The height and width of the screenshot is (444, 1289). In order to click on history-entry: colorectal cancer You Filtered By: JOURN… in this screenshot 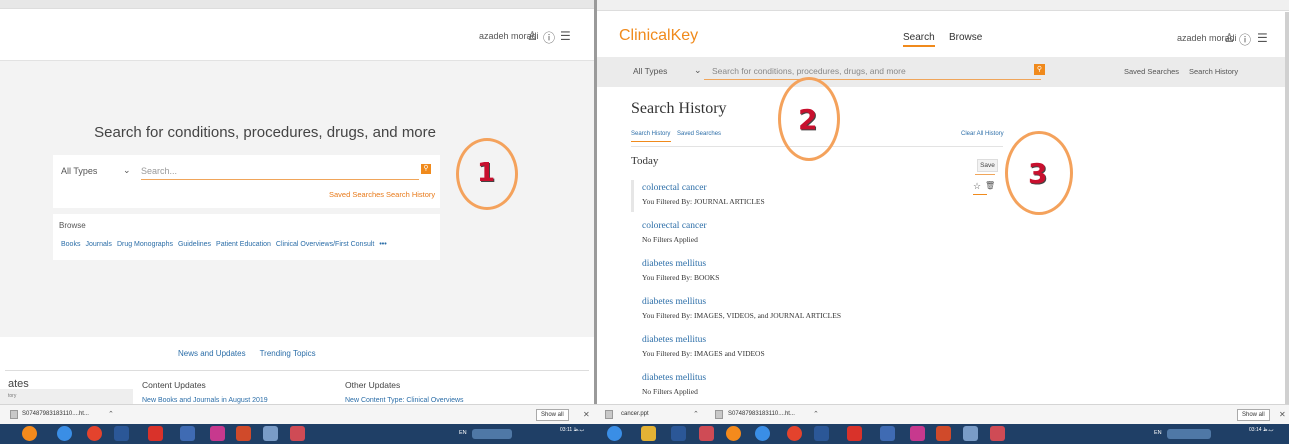, I will do `click(703, 194)`.